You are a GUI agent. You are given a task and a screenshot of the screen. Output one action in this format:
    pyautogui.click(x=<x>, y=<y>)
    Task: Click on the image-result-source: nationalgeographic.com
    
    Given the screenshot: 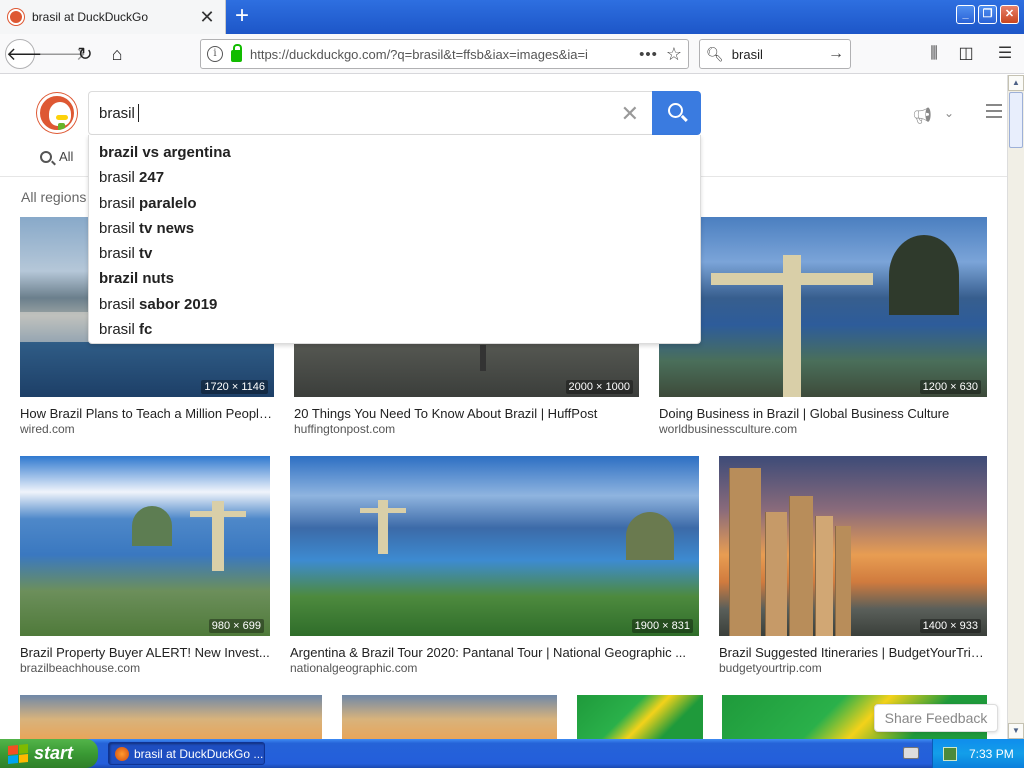 What is the action you would take?
    pyautogui.click(x=353, y=668)
    